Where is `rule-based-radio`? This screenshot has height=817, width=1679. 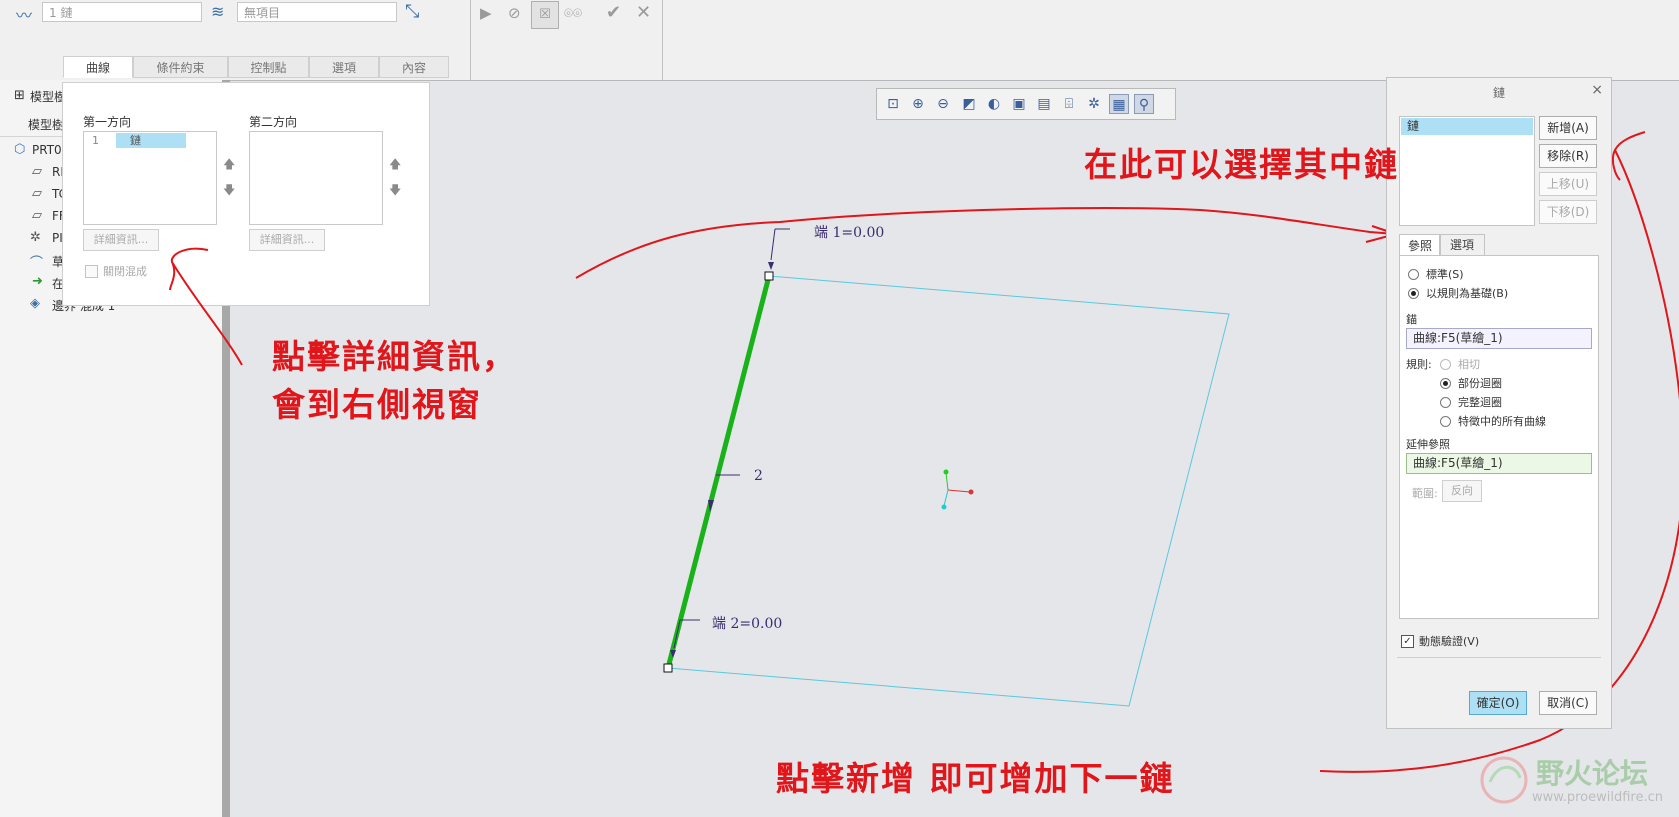
rule-based-radio is located at coordinates (1413, 293).